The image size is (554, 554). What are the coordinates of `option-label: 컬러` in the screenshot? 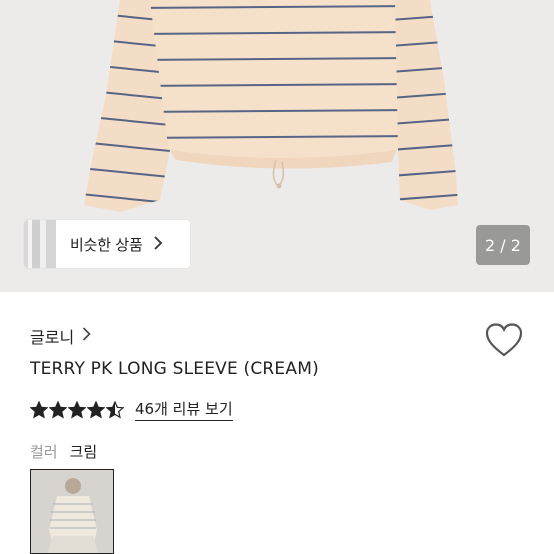 It's located at (44, 452).